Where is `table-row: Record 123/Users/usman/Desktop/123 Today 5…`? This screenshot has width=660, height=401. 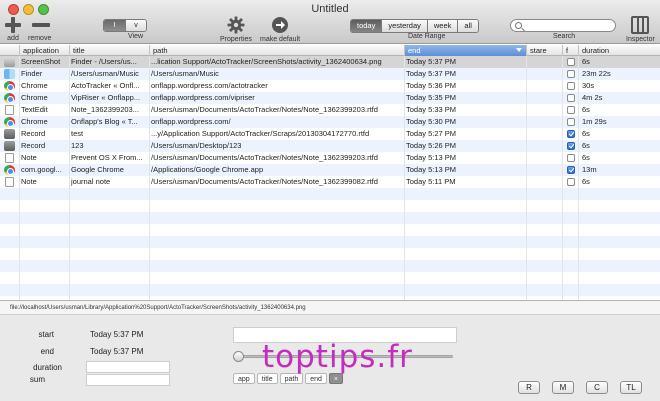
table-row: Record 123/Users/usman/Desktop/123 Today 5… is located at coordinates (330, 146).